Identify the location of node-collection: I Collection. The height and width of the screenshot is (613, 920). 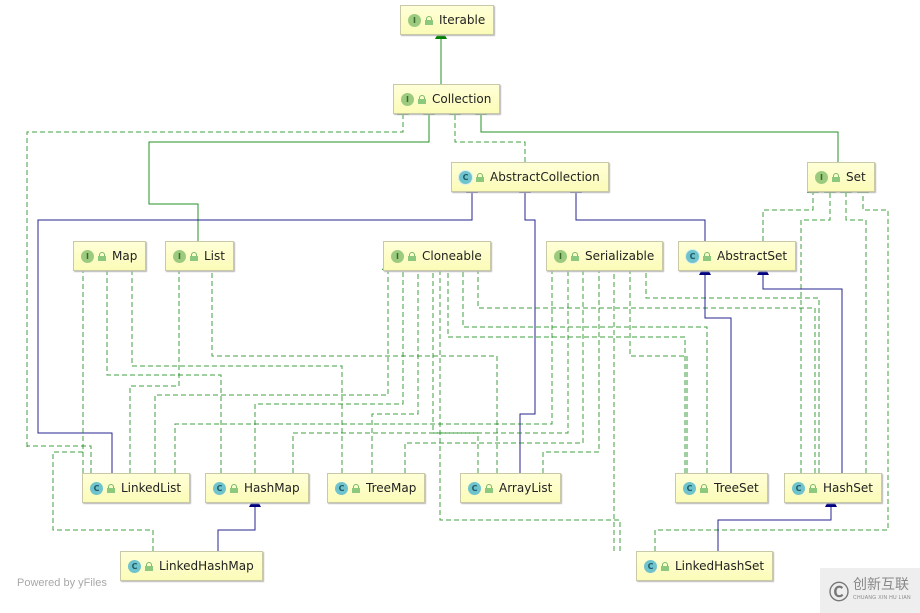
(447, 99).